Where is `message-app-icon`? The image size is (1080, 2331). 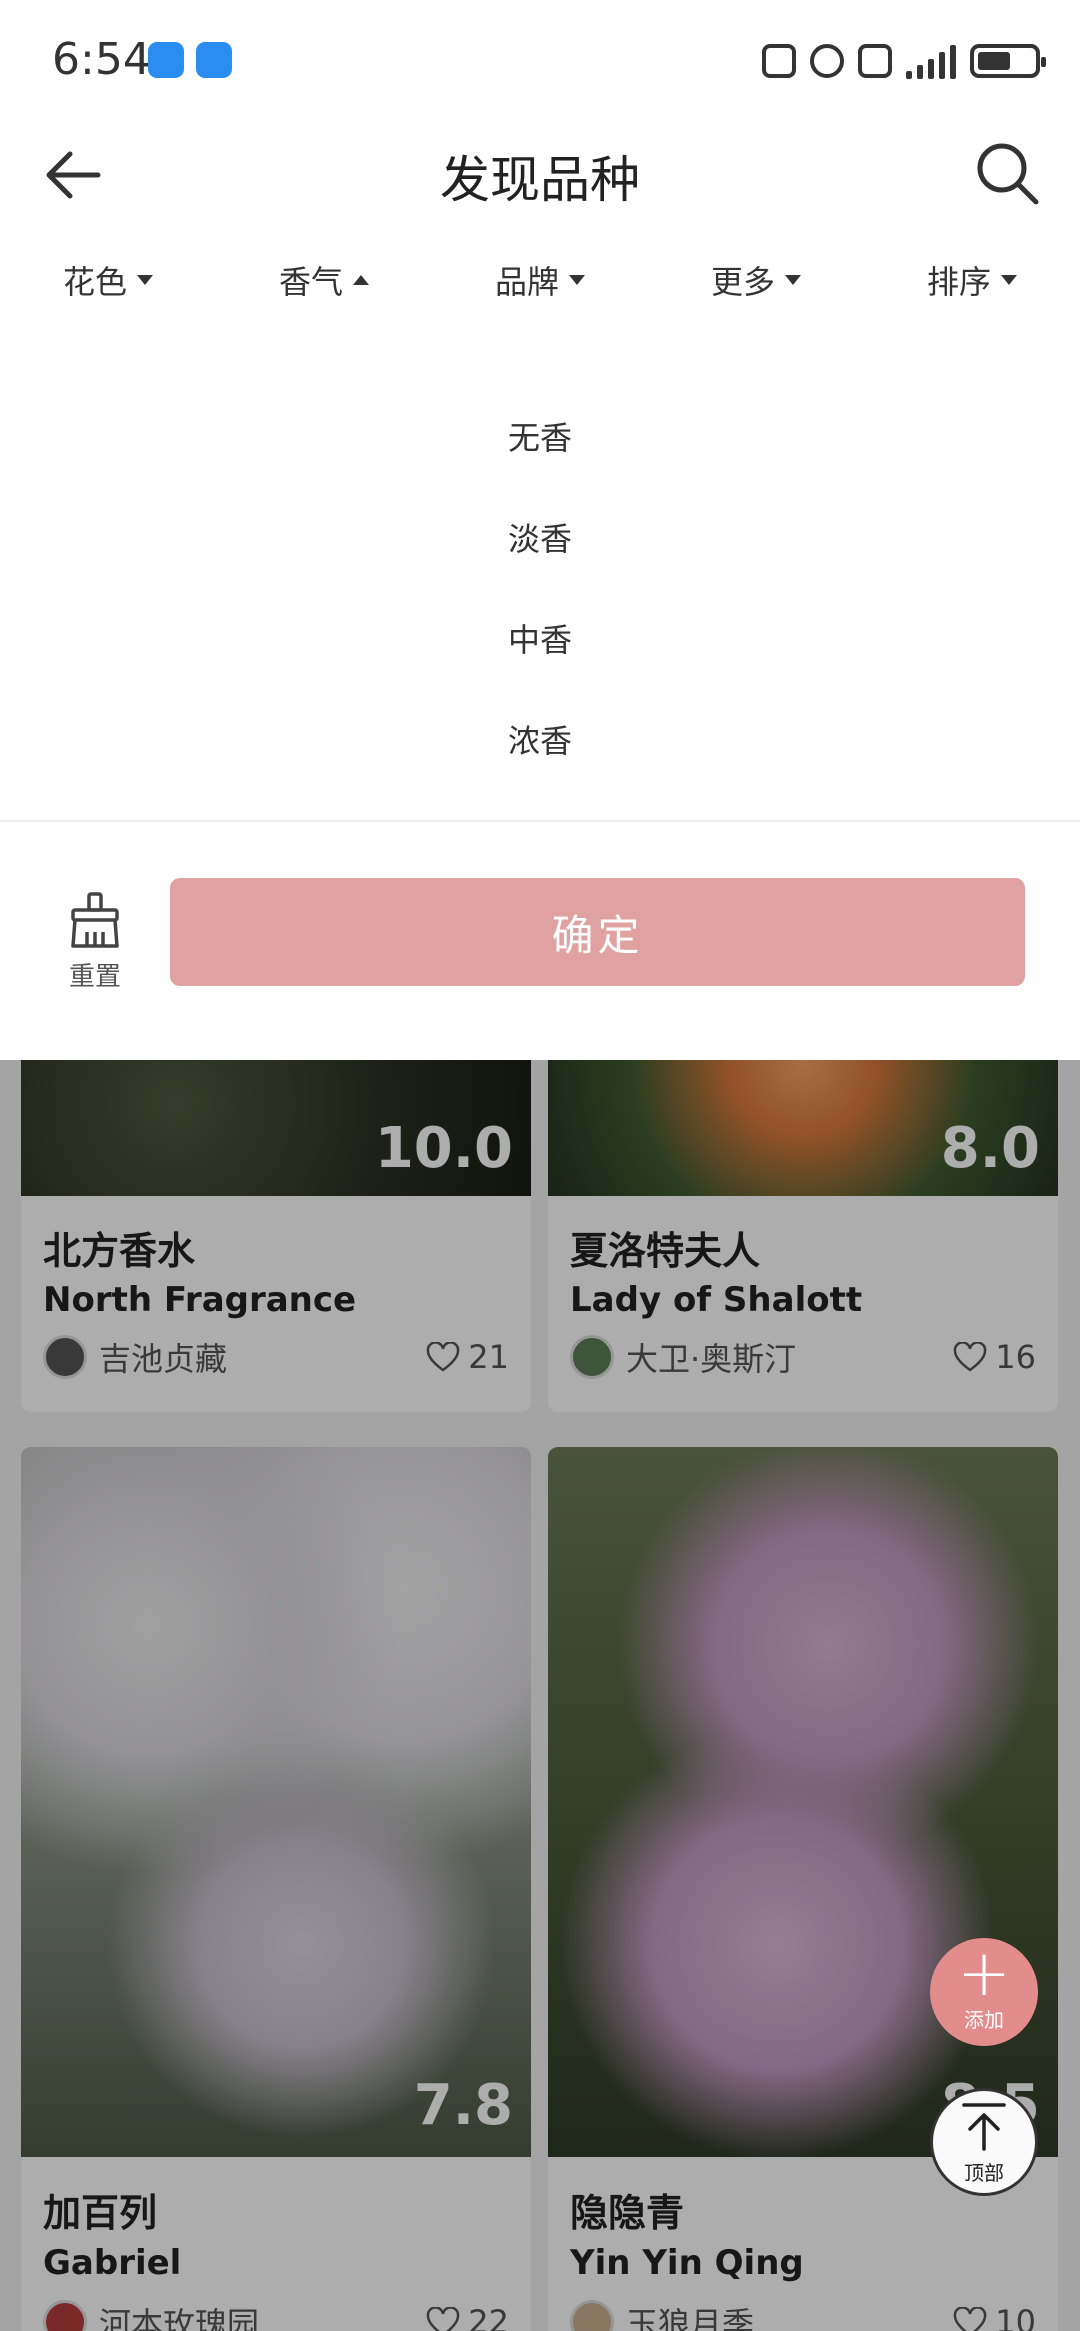 message-app-icon is located at coordinates (166, 60).